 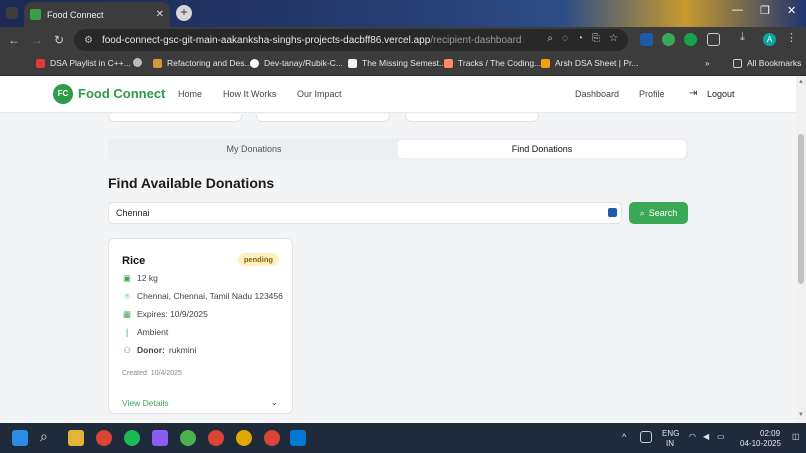 What do you see at coordinates (88, 40) in the screenshot?
I see `site-info-icon: ⚙` at bounding box center [88, 40].